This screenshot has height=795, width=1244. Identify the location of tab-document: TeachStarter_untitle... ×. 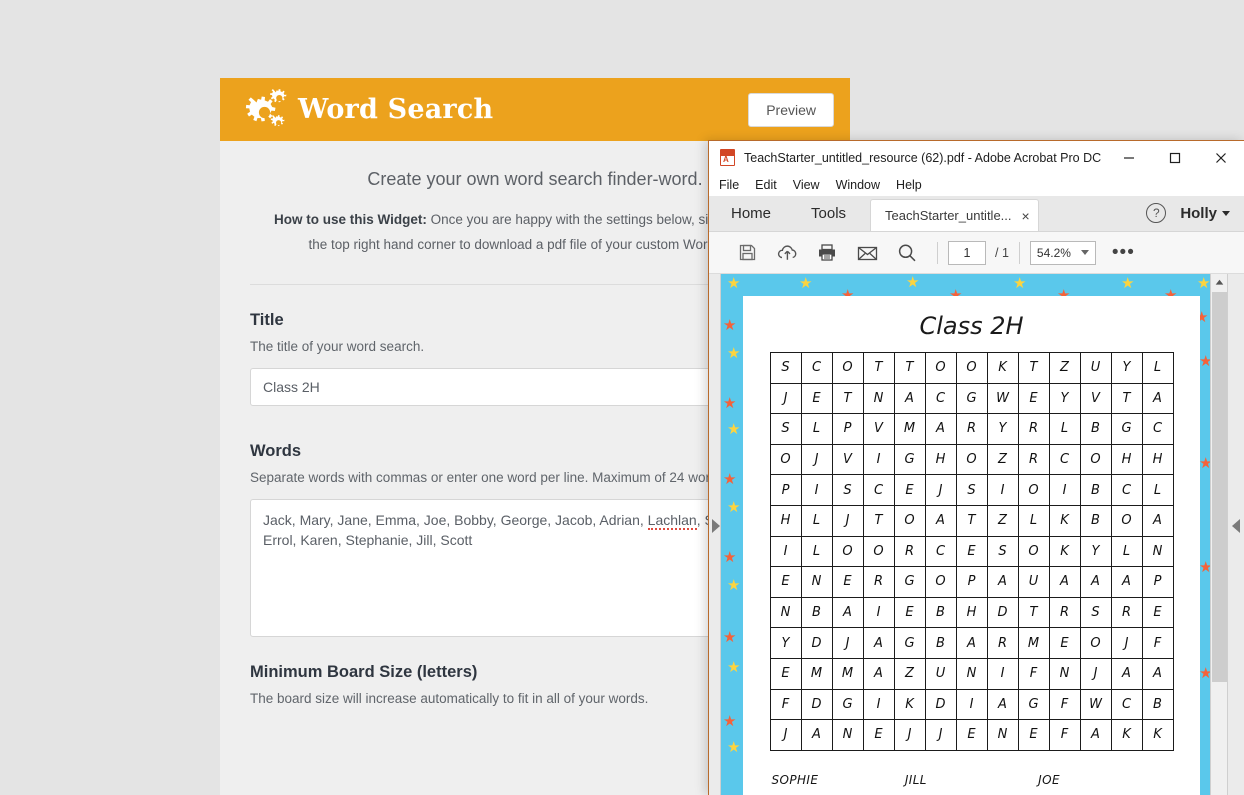
(954, 215).